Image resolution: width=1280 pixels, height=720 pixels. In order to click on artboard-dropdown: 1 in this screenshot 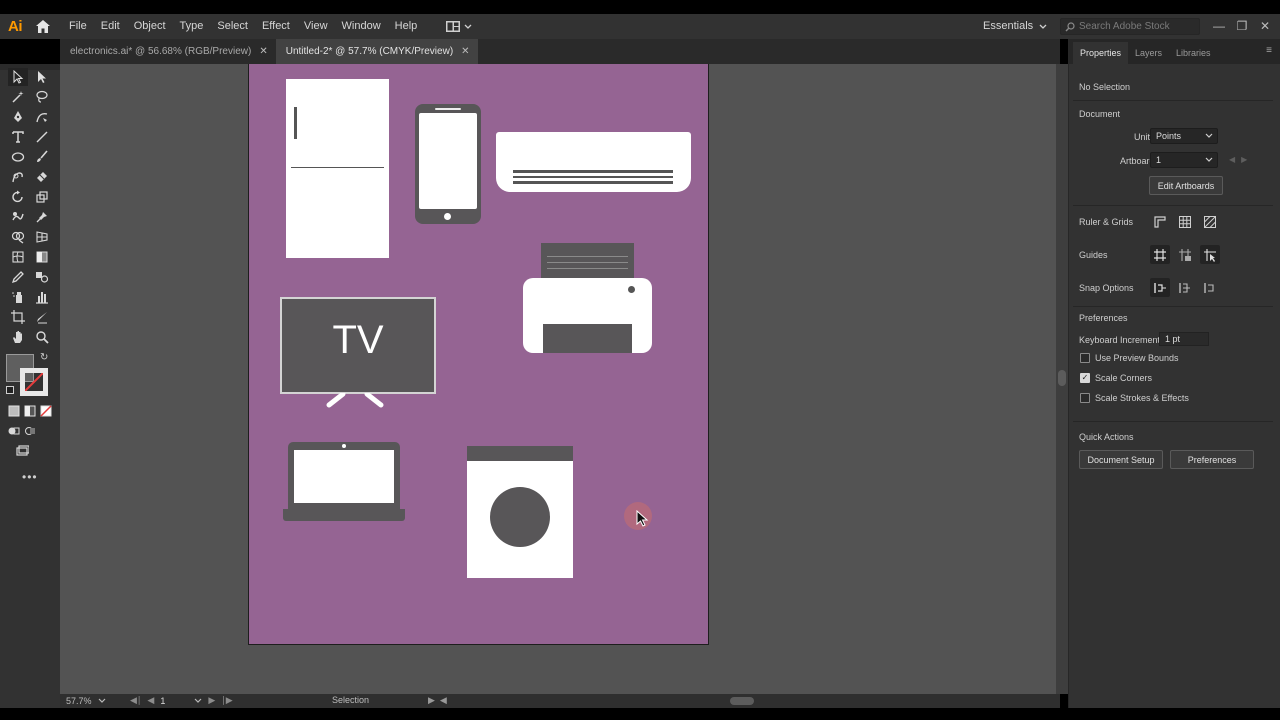, I will do `click(1184, 160)`.